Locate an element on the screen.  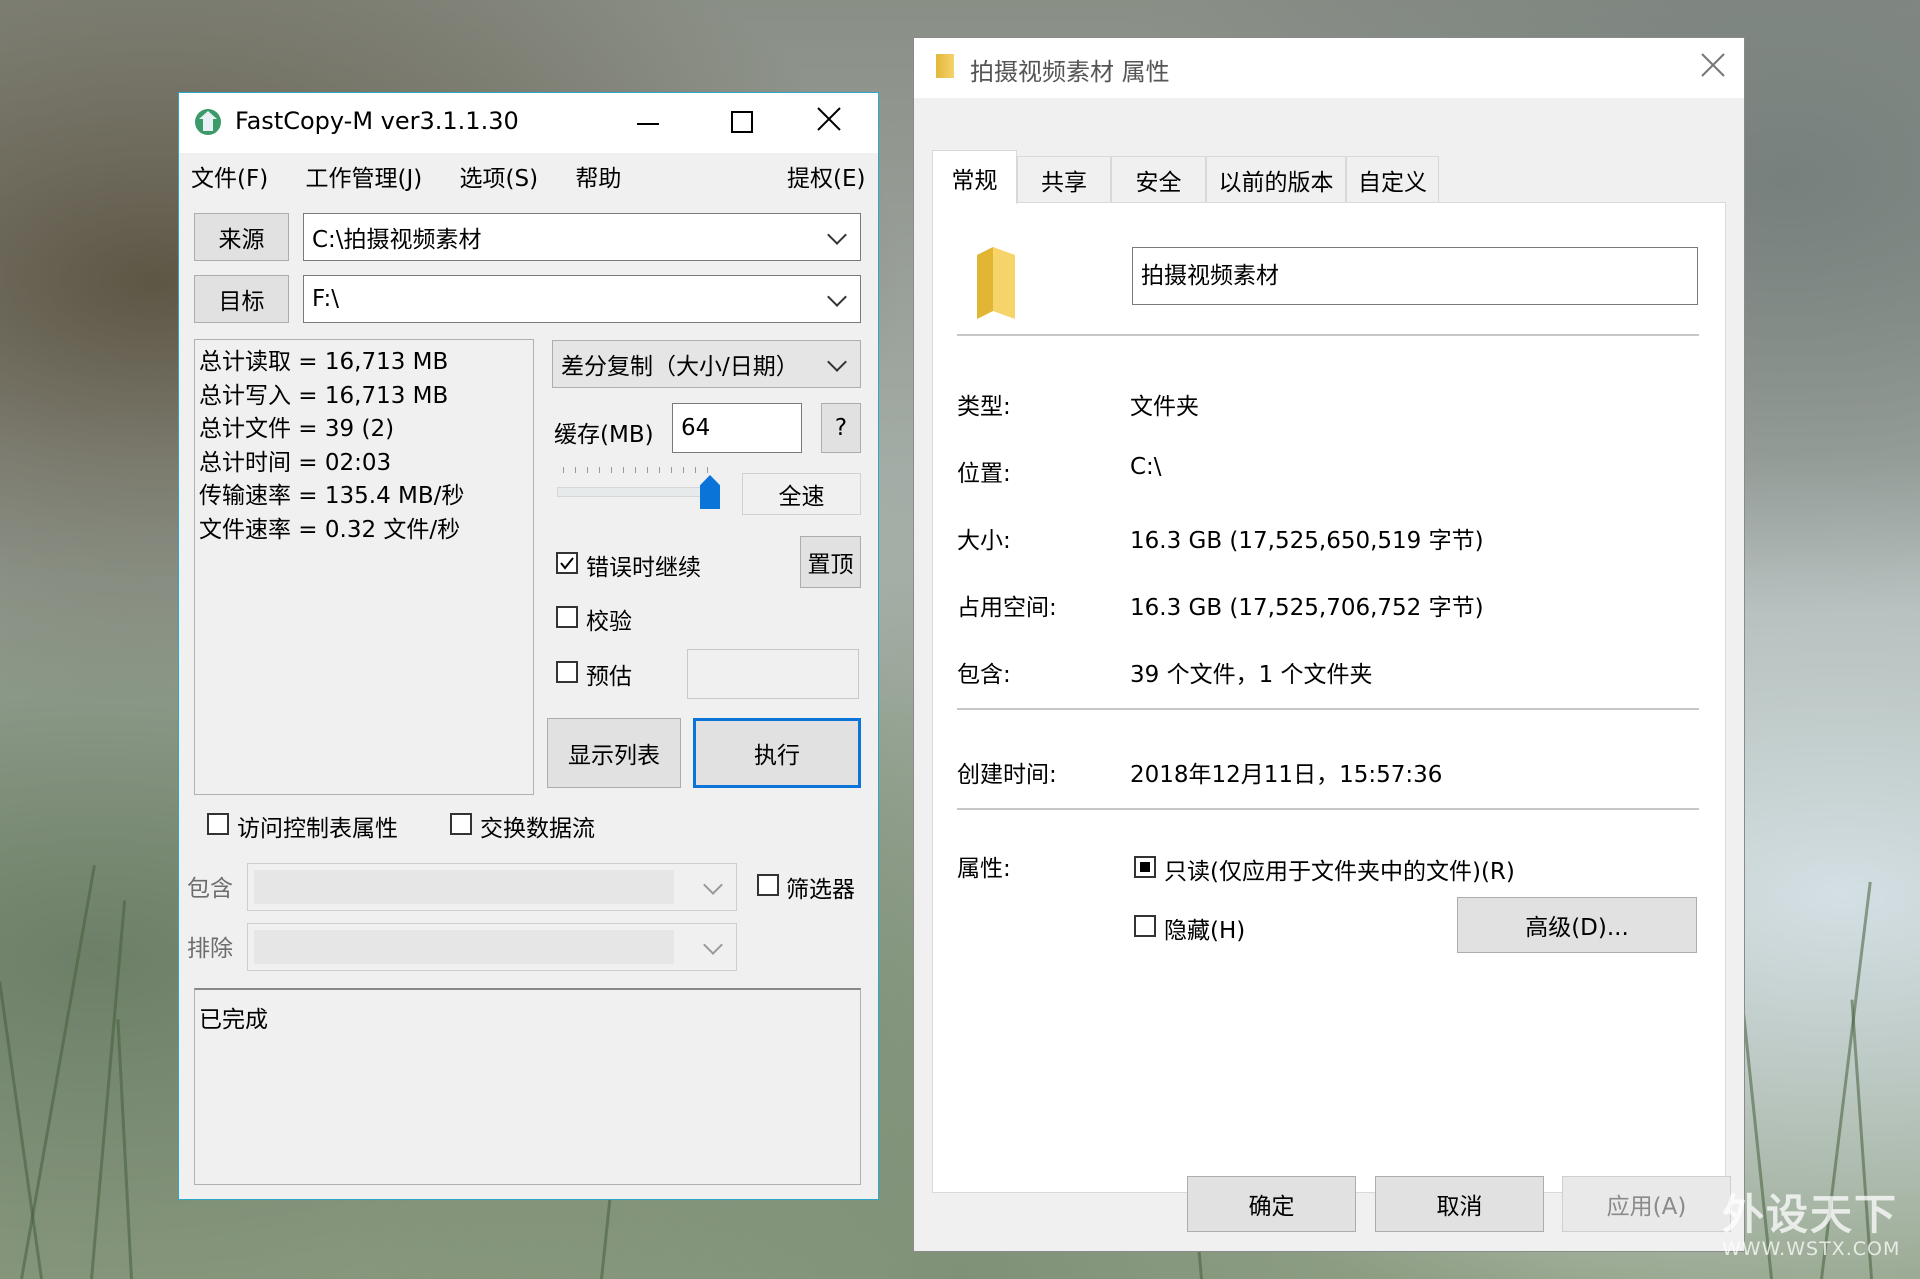
cancel-button: 取消 is located at coordinates (1459, 1204).